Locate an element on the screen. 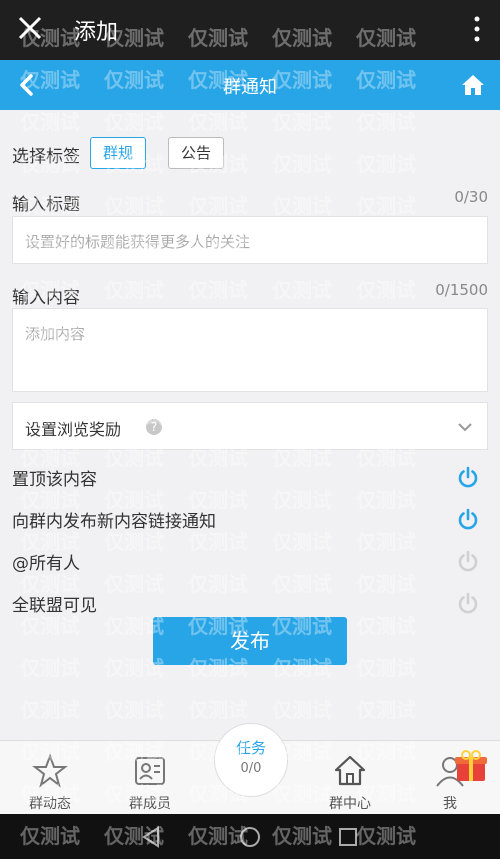 The width and height of the screenshot is (500, 859). option-notify-group: 向群内发布新内容链接通知 is located at coordinates (250, 519).